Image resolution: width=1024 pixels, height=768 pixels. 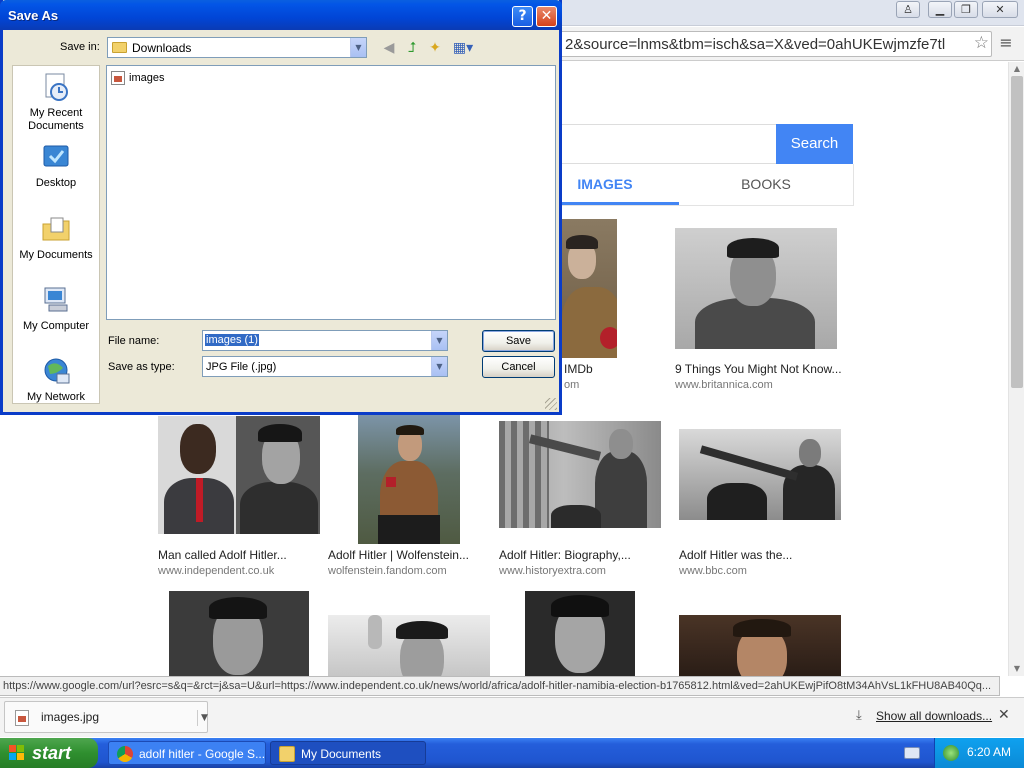 I want to click on windows-logo-icon, so click(x=17, y=753).